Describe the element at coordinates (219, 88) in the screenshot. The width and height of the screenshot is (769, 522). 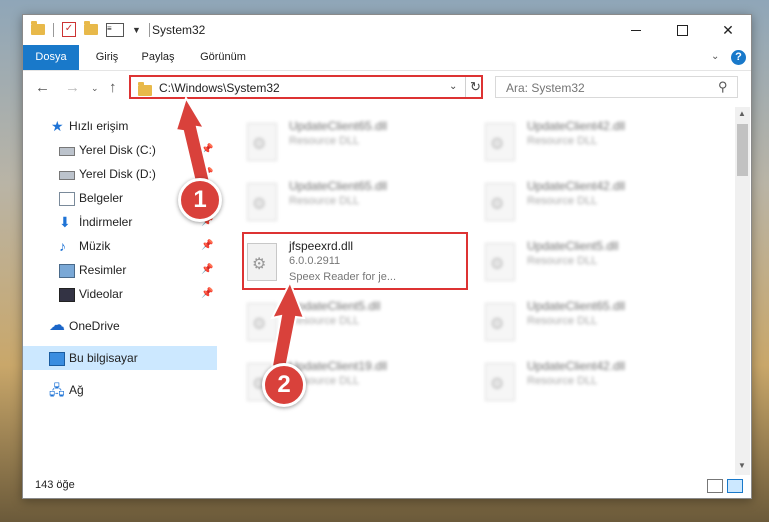
I see `address-path: C:\Windows\System32` at that location.